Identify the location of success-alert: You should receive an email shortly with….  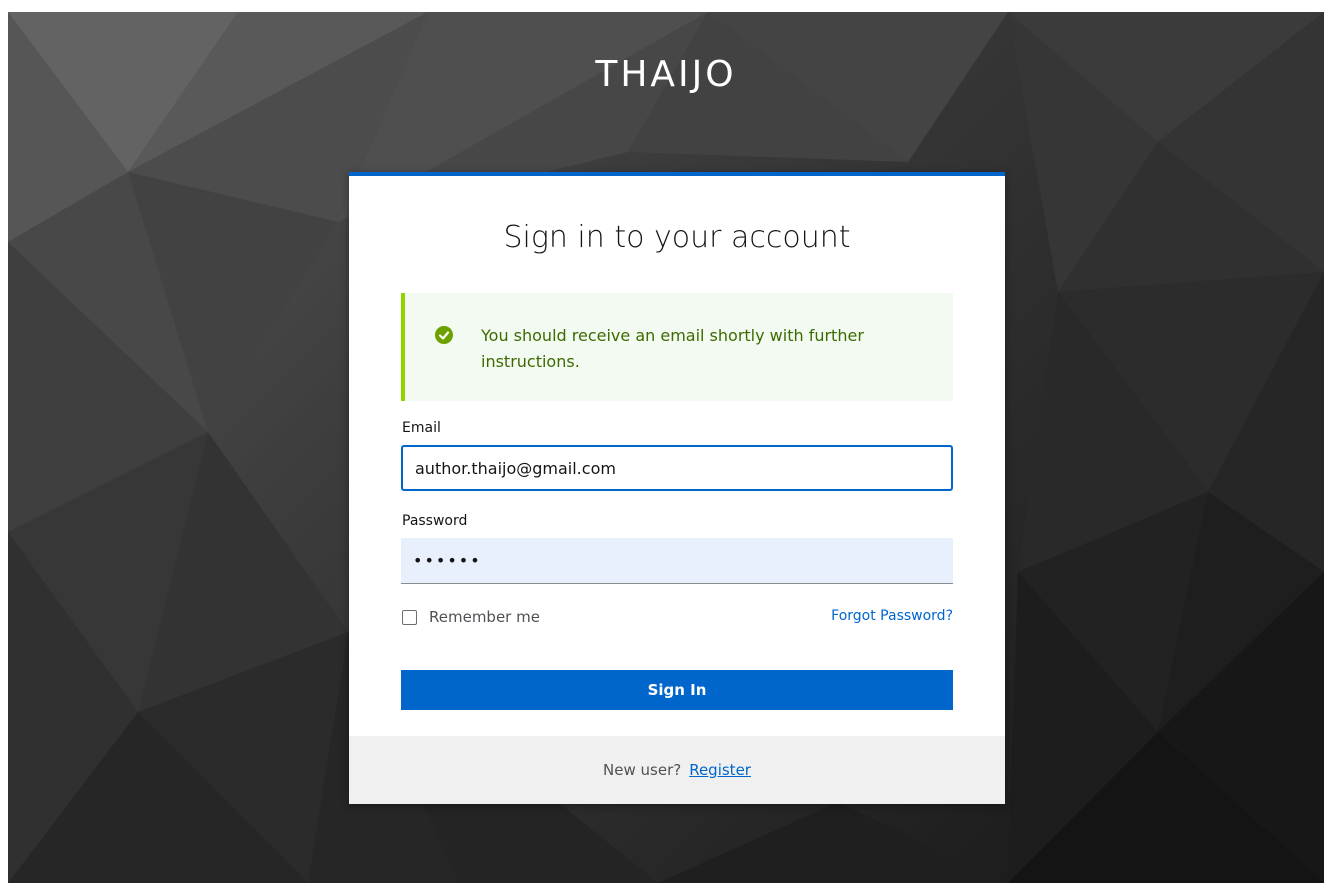
(677, 347).